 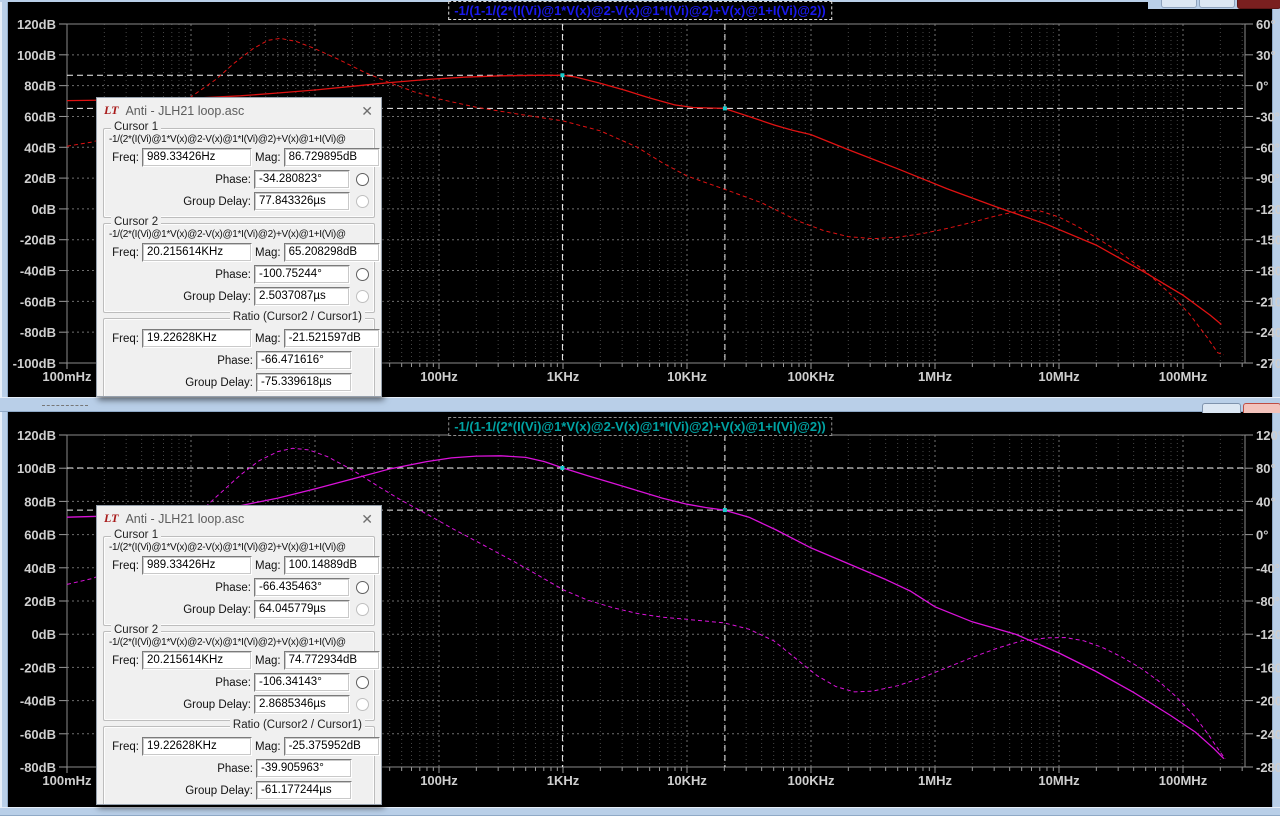 I want to click on x-tick-label: 100Hz, so click(x=439, y=780).